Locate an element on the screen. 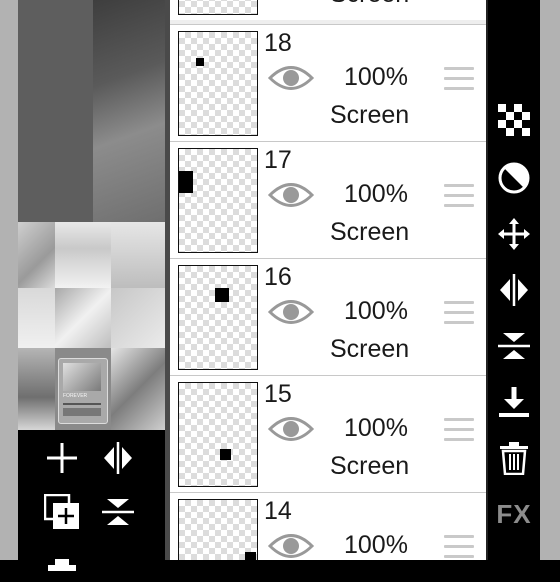 This screenshot has width=560, height=582. fx-label: FX is located at coordinates (514, 513).